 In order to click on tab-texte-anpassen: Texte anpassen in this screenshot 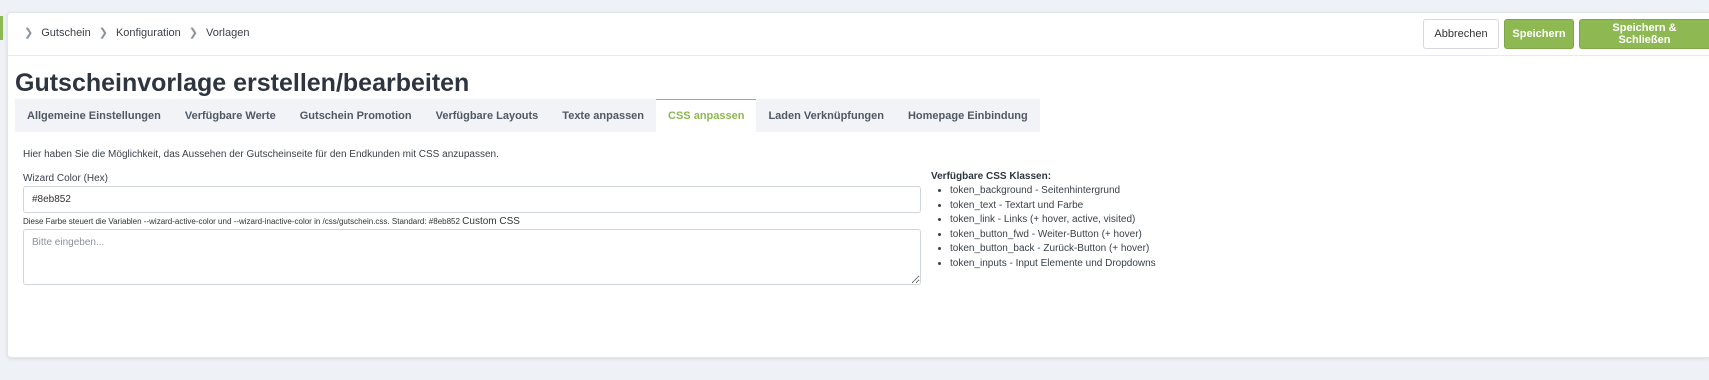, I will do `click(603, 115)`.